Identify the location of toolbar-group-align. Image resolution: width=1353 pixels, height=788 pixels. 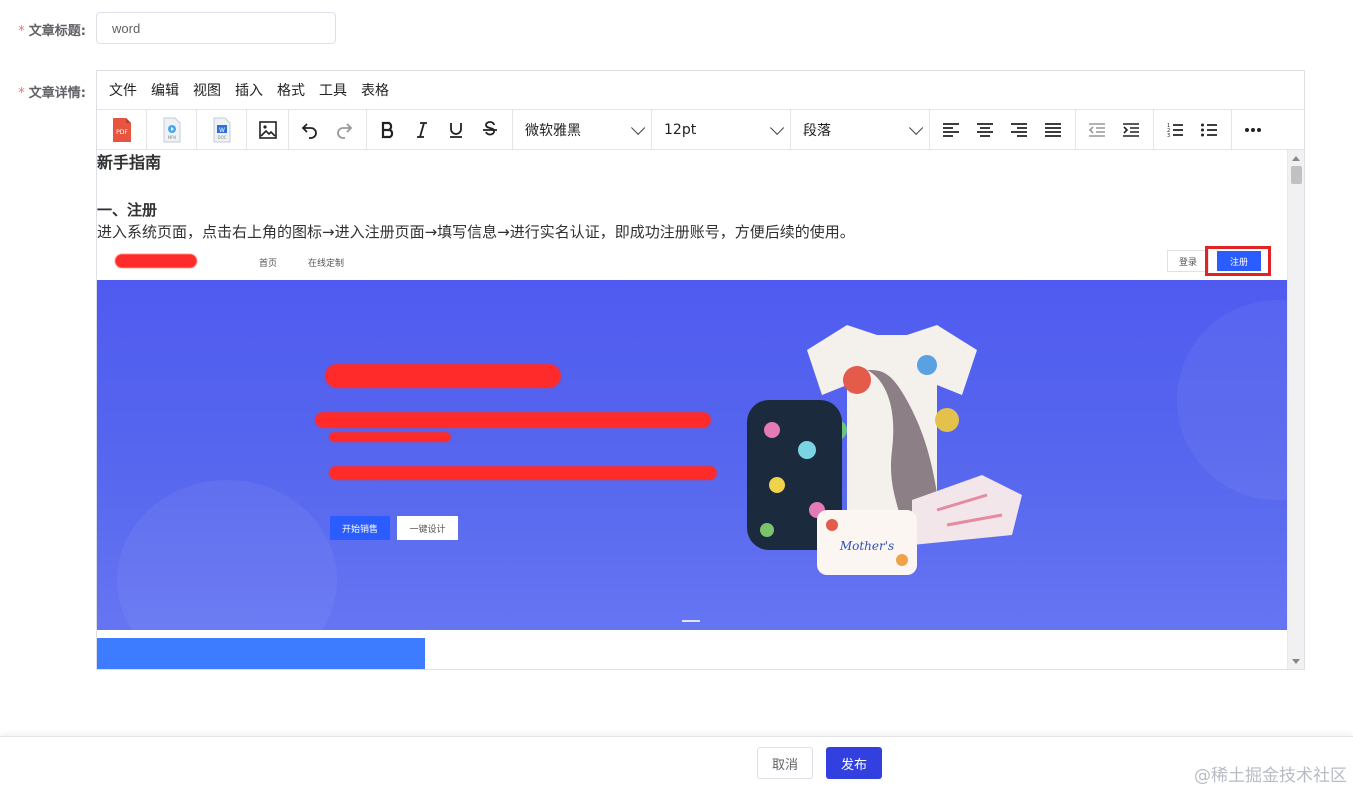
(1003, 129).